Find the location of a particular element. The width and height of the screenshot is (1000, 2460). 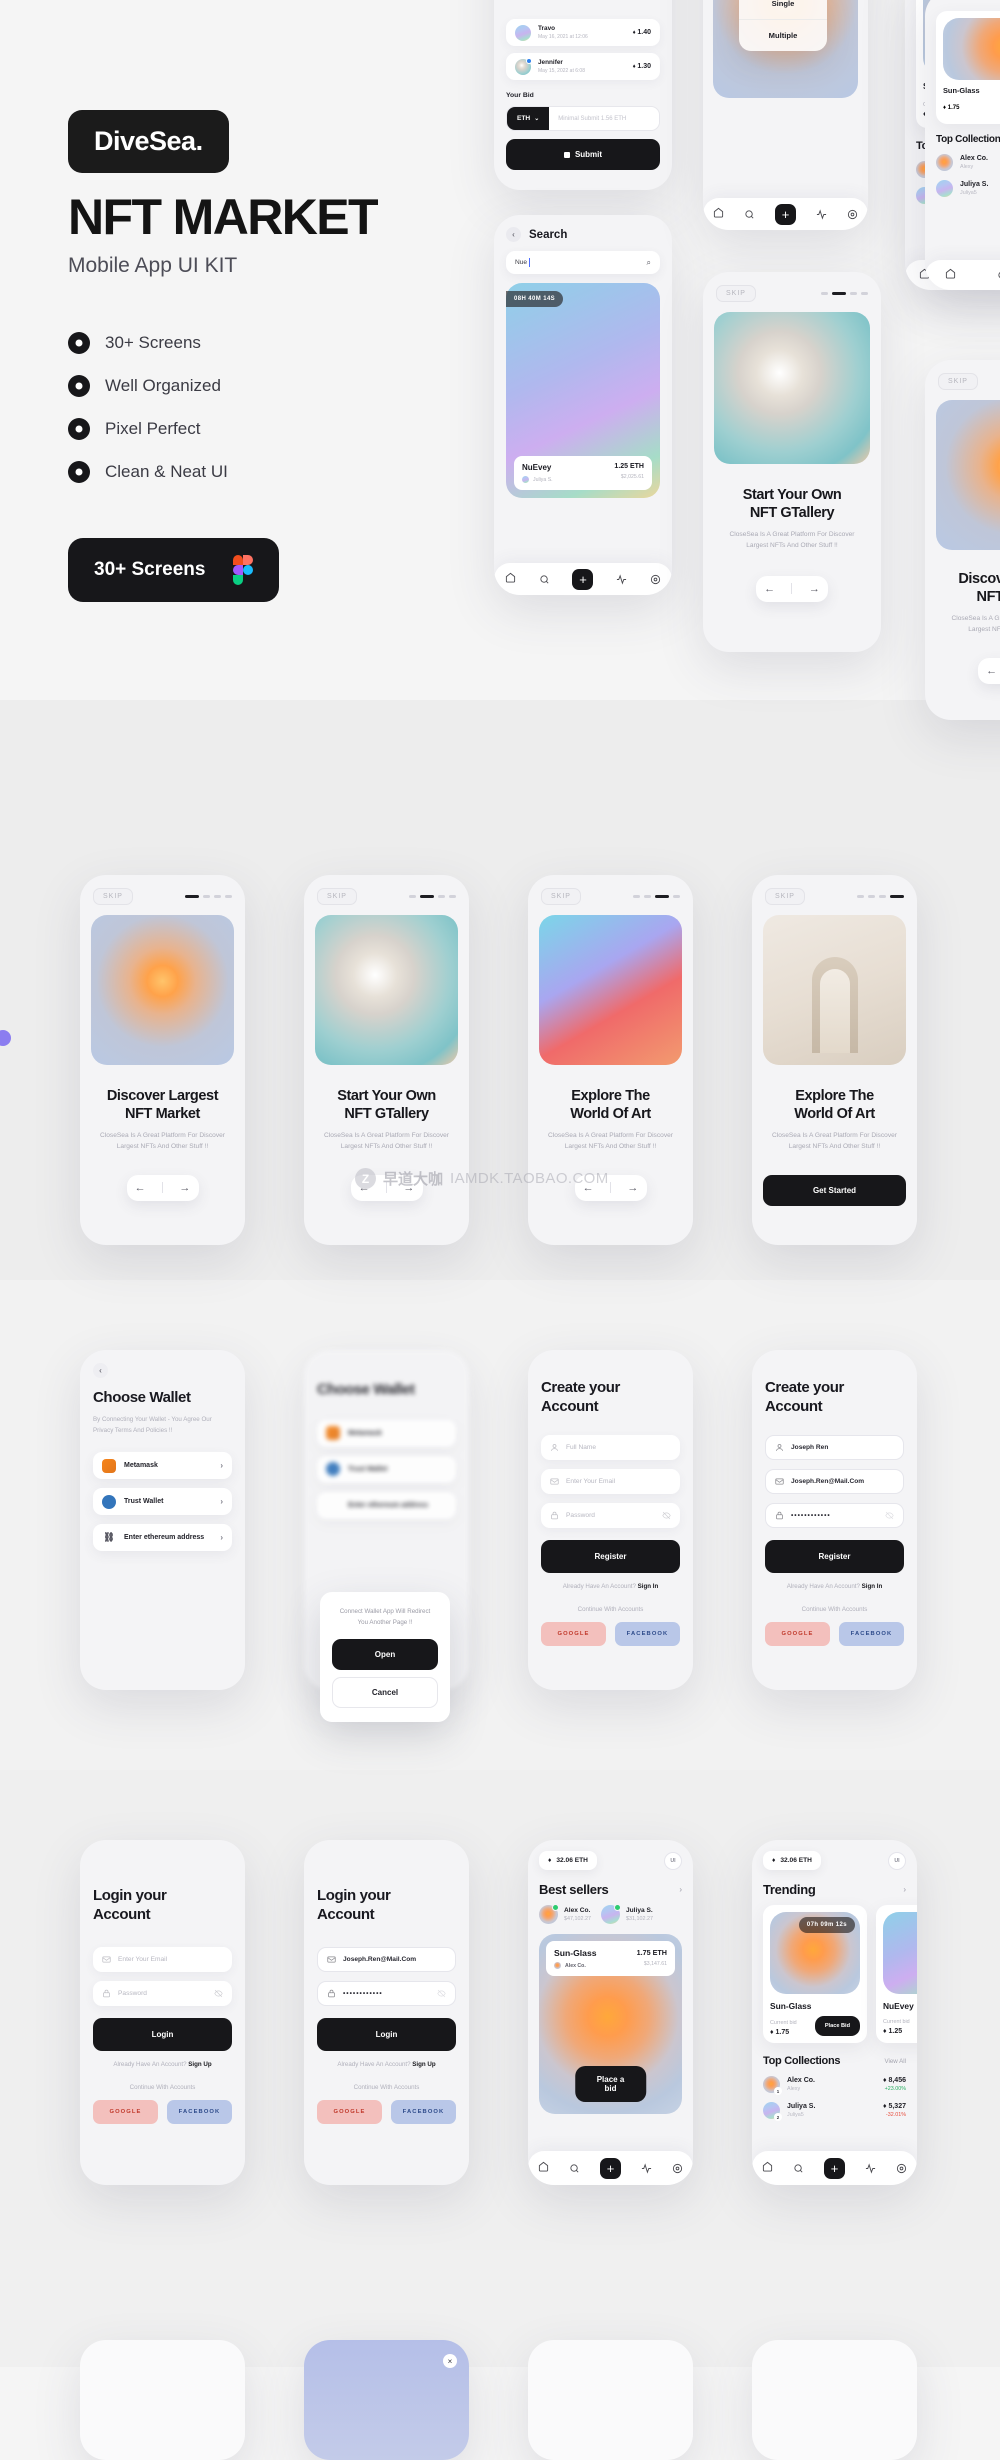

avatar: UI is located at coordinates (673, 1860).